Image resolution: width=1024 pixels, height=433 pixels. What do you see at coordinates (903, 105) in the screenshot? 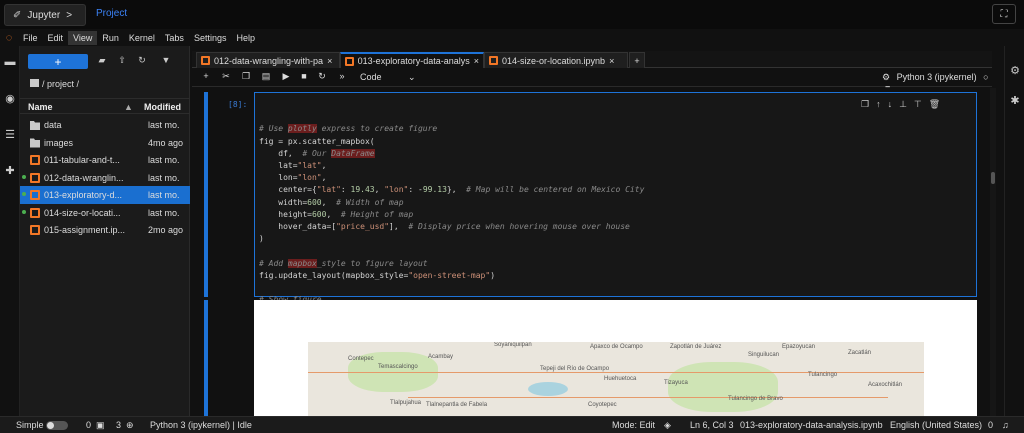
I see `insert-above-icon: ⊥` at bounding box center [903, 105].